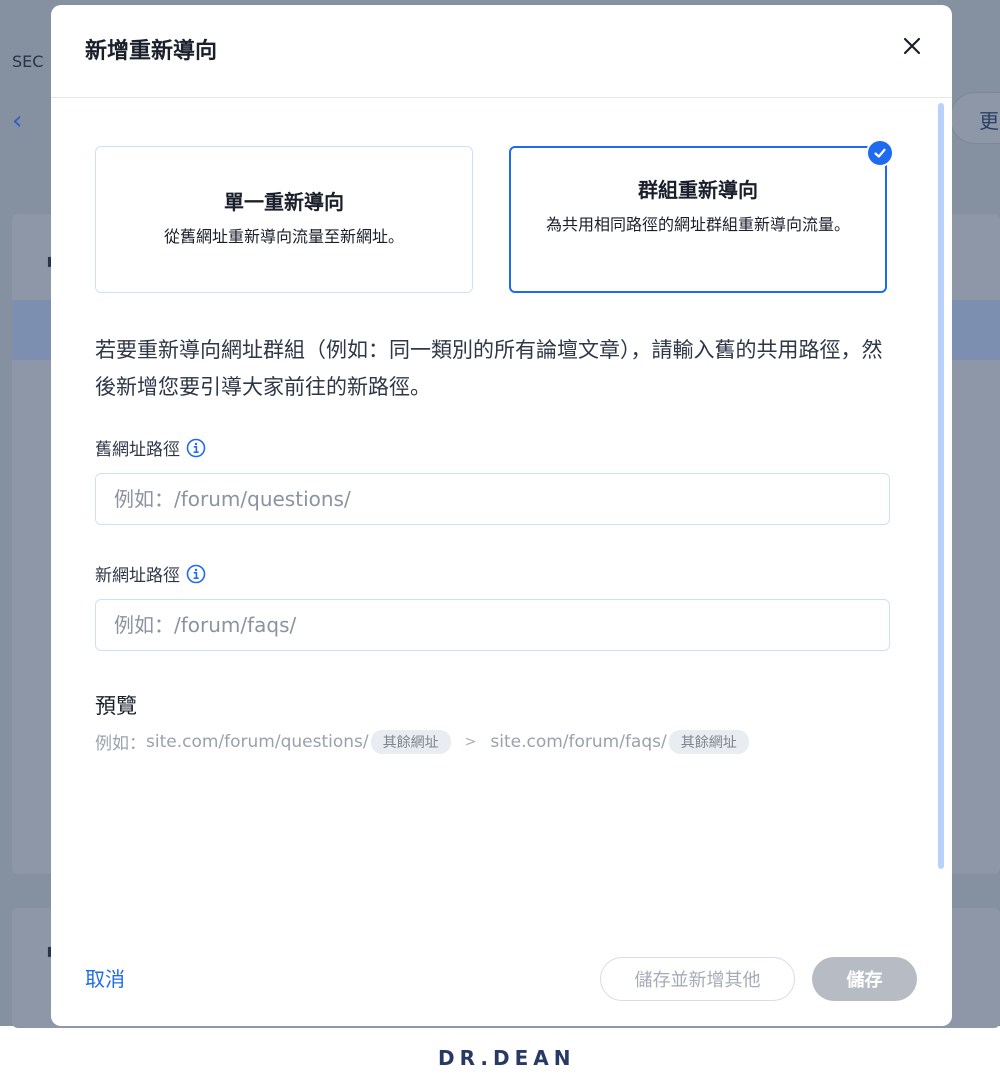  I want to click on background-section-label: SEC, so click(28, 61).